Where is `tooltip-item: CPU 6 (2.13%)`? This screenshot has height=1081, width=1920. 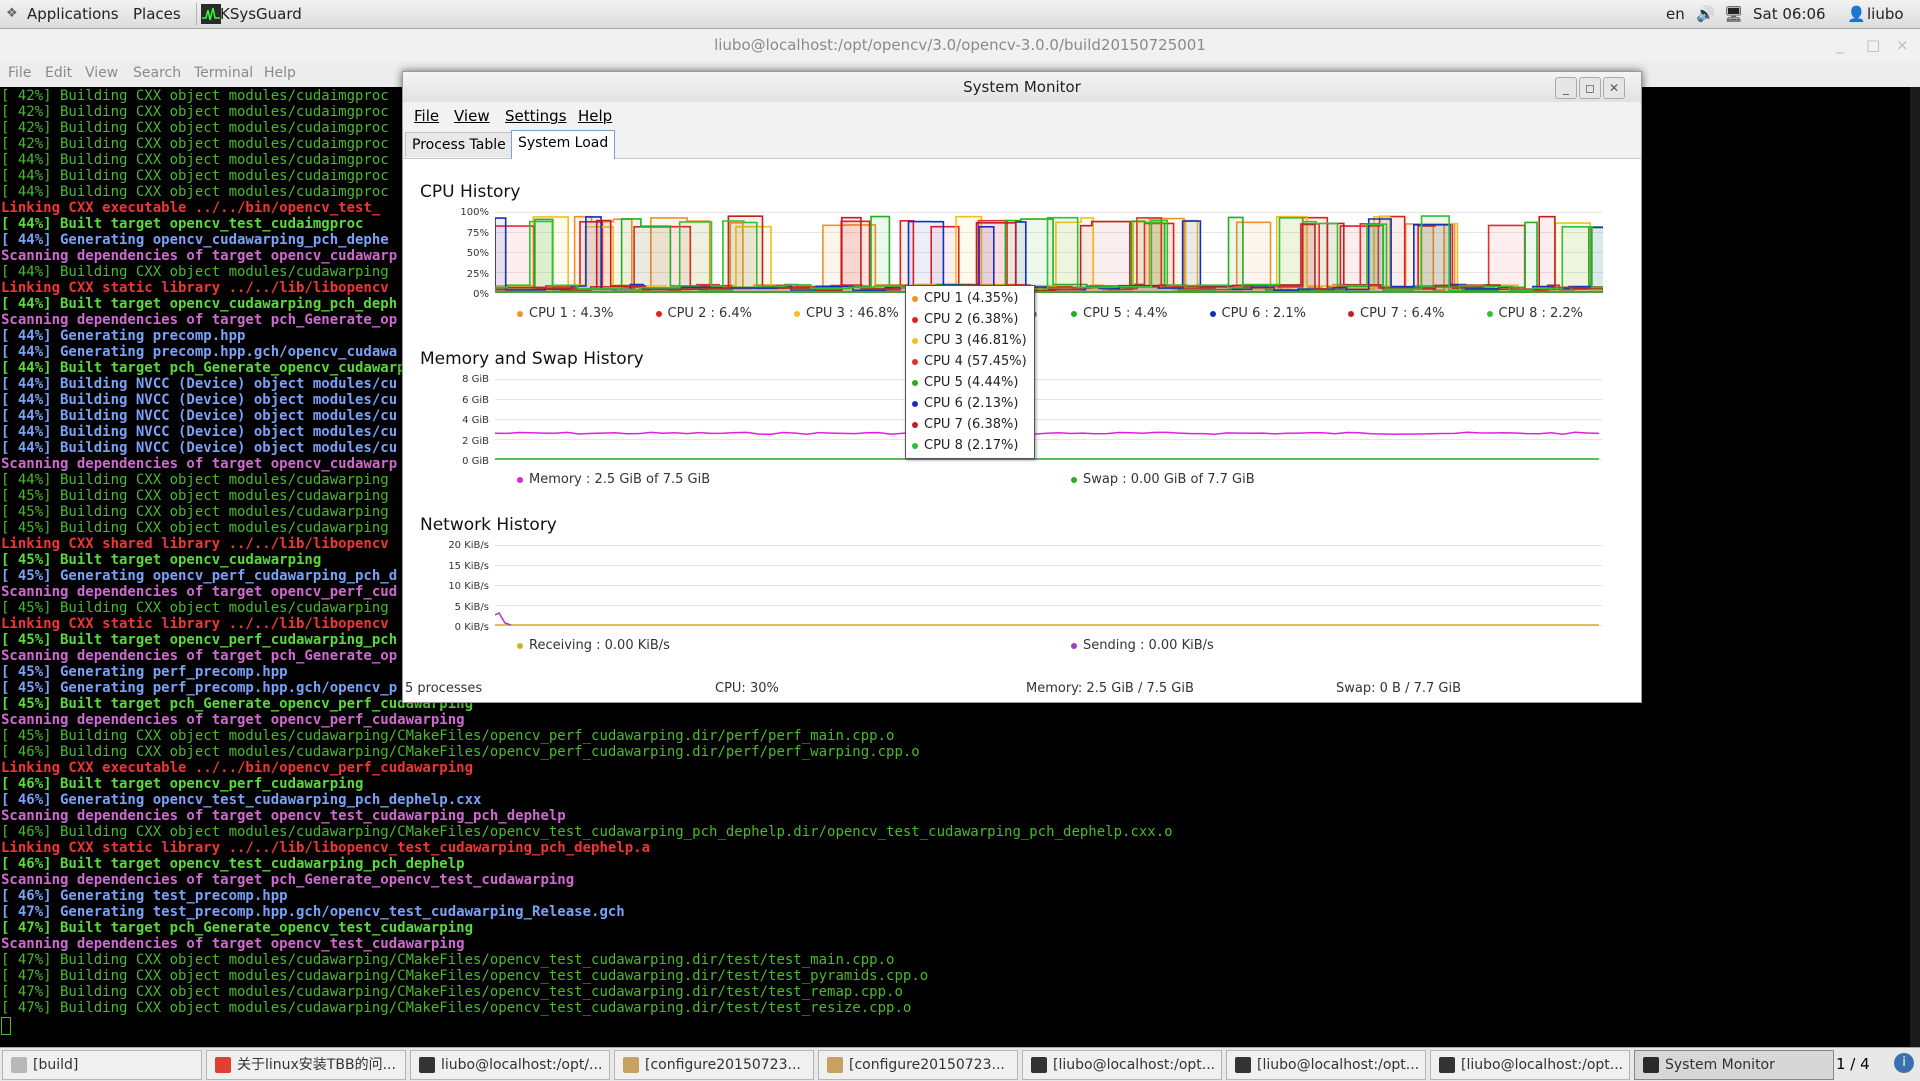 tooltip-item: CPU 6 (2.13%) is located at coordinates (965, 403).